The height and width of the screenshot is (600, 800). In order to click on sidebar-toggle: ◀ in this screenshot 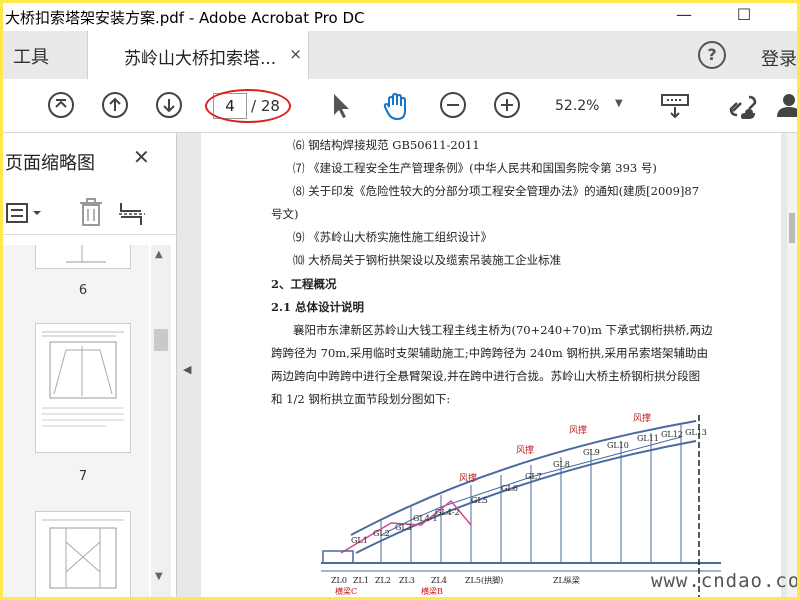, I will do `click(188, 365)`.